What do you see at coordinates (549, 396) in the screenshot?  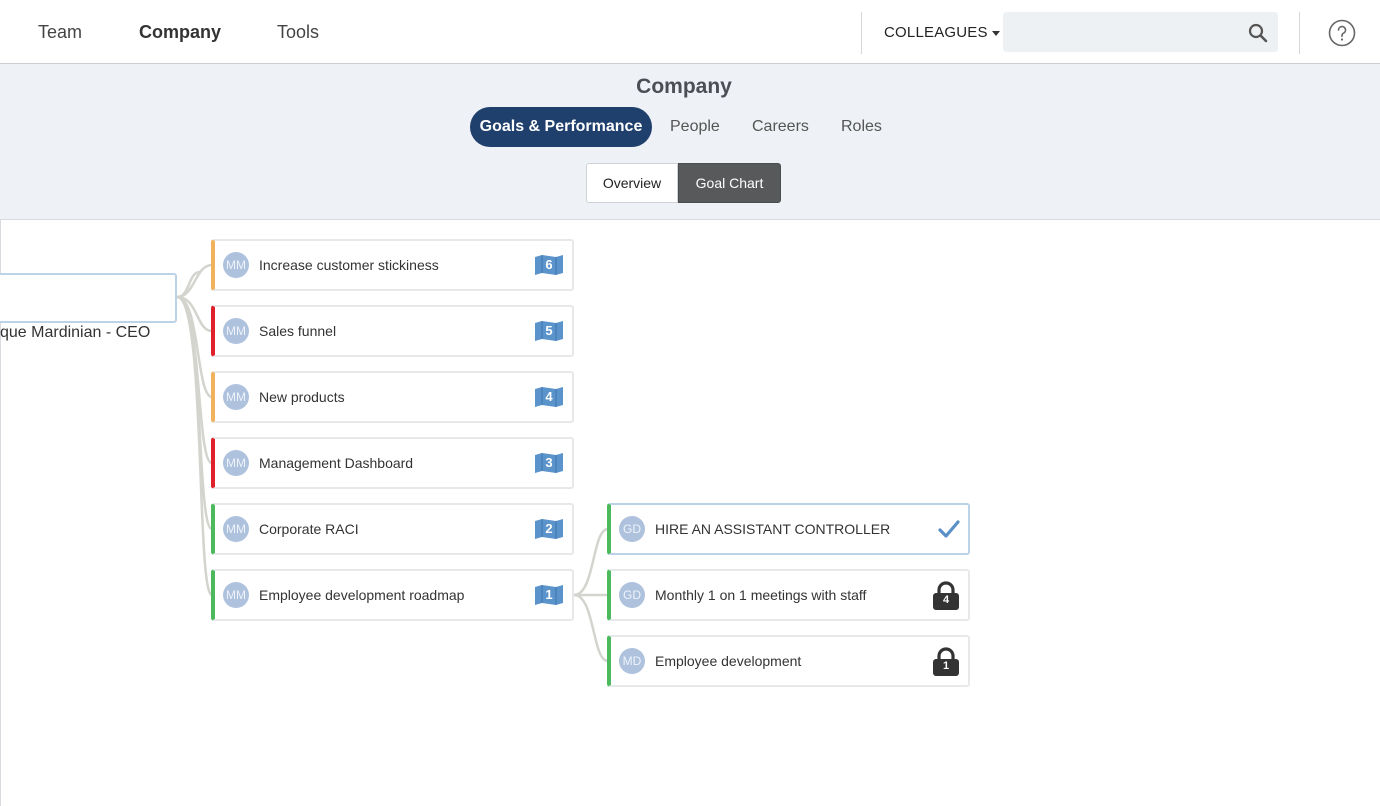 I see `subgoal-count: 4` at bounding box center [549, 396].